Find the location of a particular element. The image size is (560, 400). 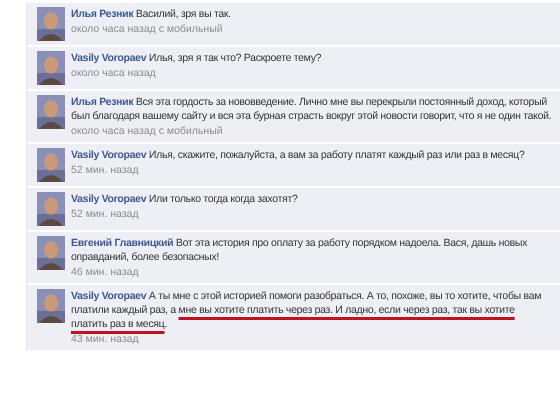

timestamp: 43 мин. назад is located at coordinates (105, 339).